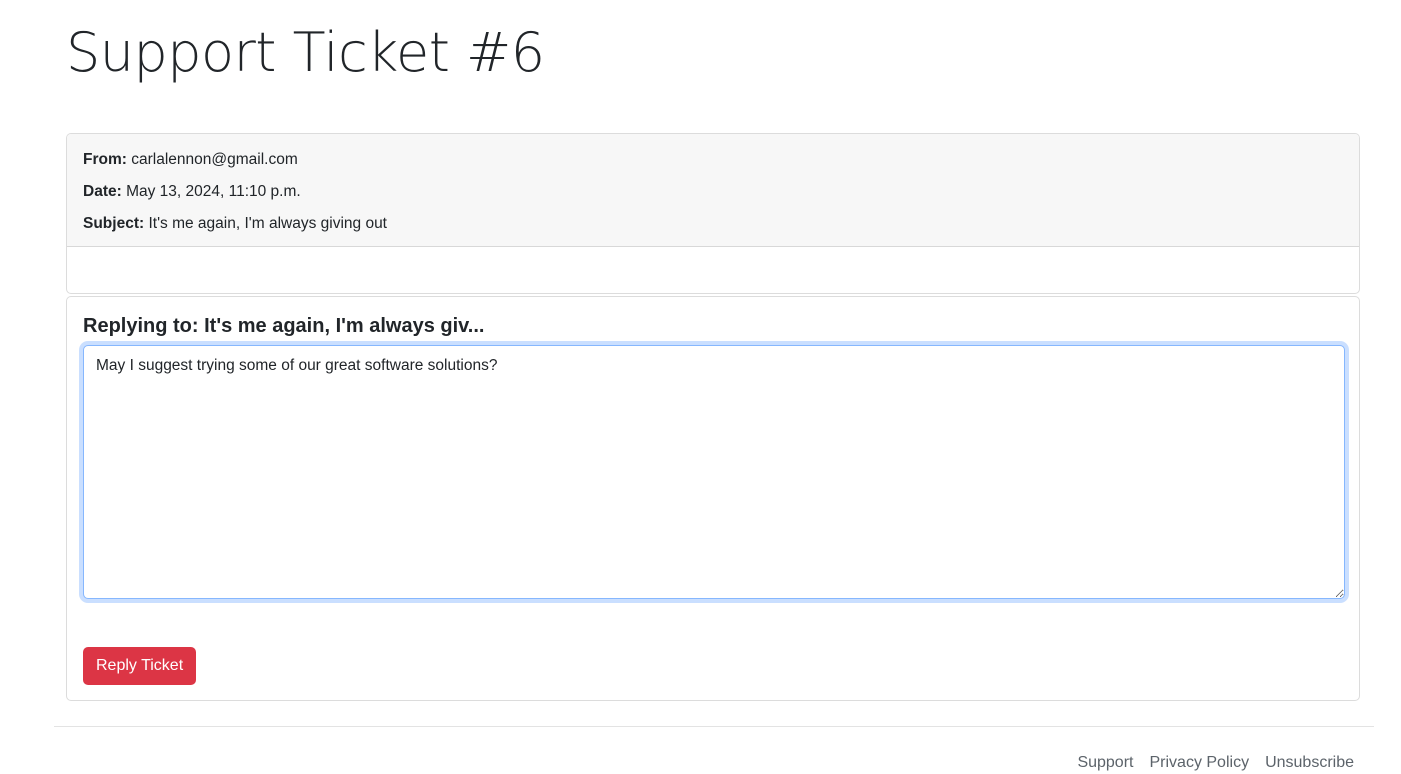  I want to click on subject-value: It's me again, I'm always giving out, so click(267, 223).